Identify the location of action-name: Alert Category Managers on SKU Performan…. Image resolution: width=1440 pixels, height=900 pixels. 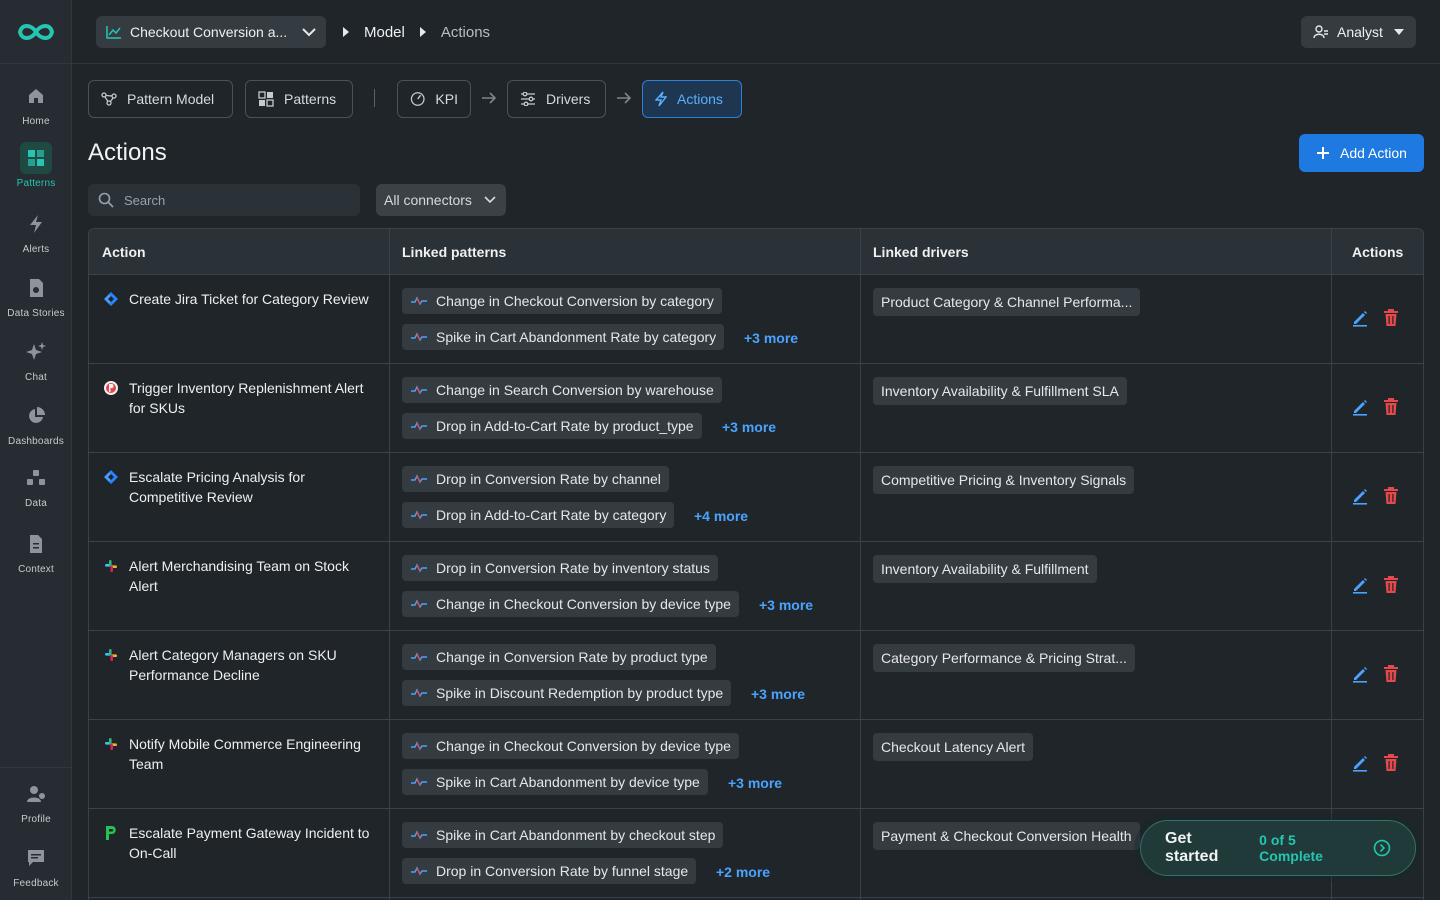
(252, 665).